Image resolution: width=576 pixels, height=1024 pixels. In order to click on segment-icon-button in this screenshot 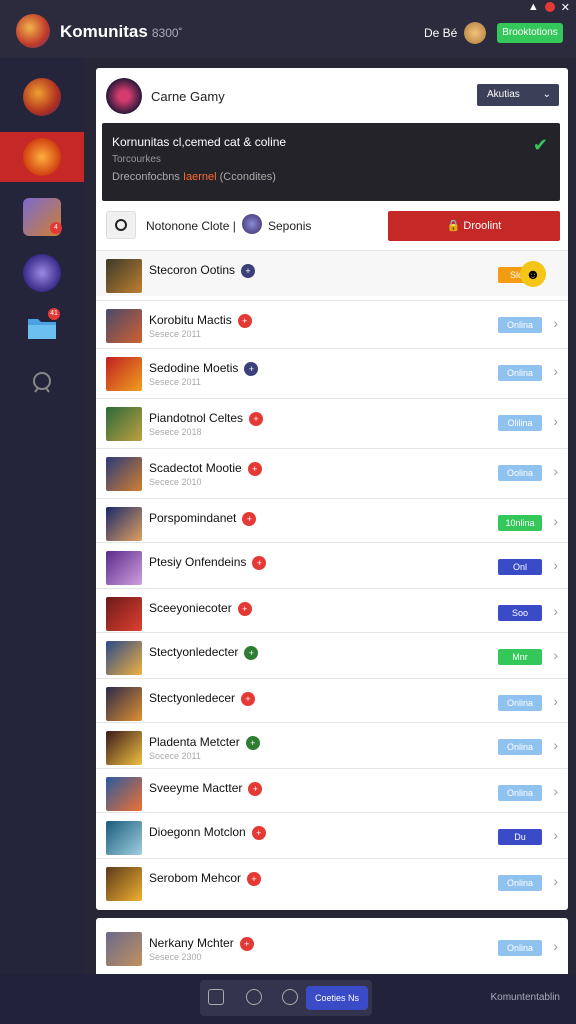, I will do `click(121, 225)`.